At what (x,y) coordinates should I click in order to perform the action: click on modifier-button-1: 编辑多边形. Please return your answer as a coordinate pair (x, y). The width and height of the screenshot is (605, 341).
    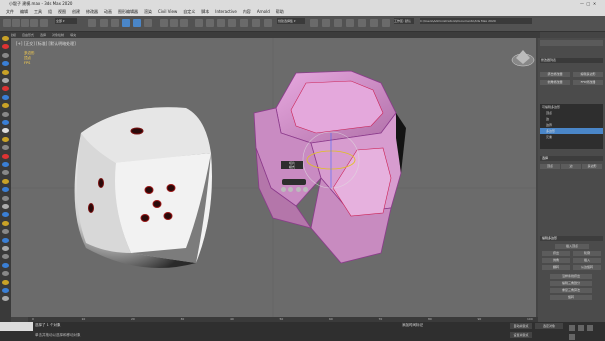
    Looking at the image, I should click on (588, 74).